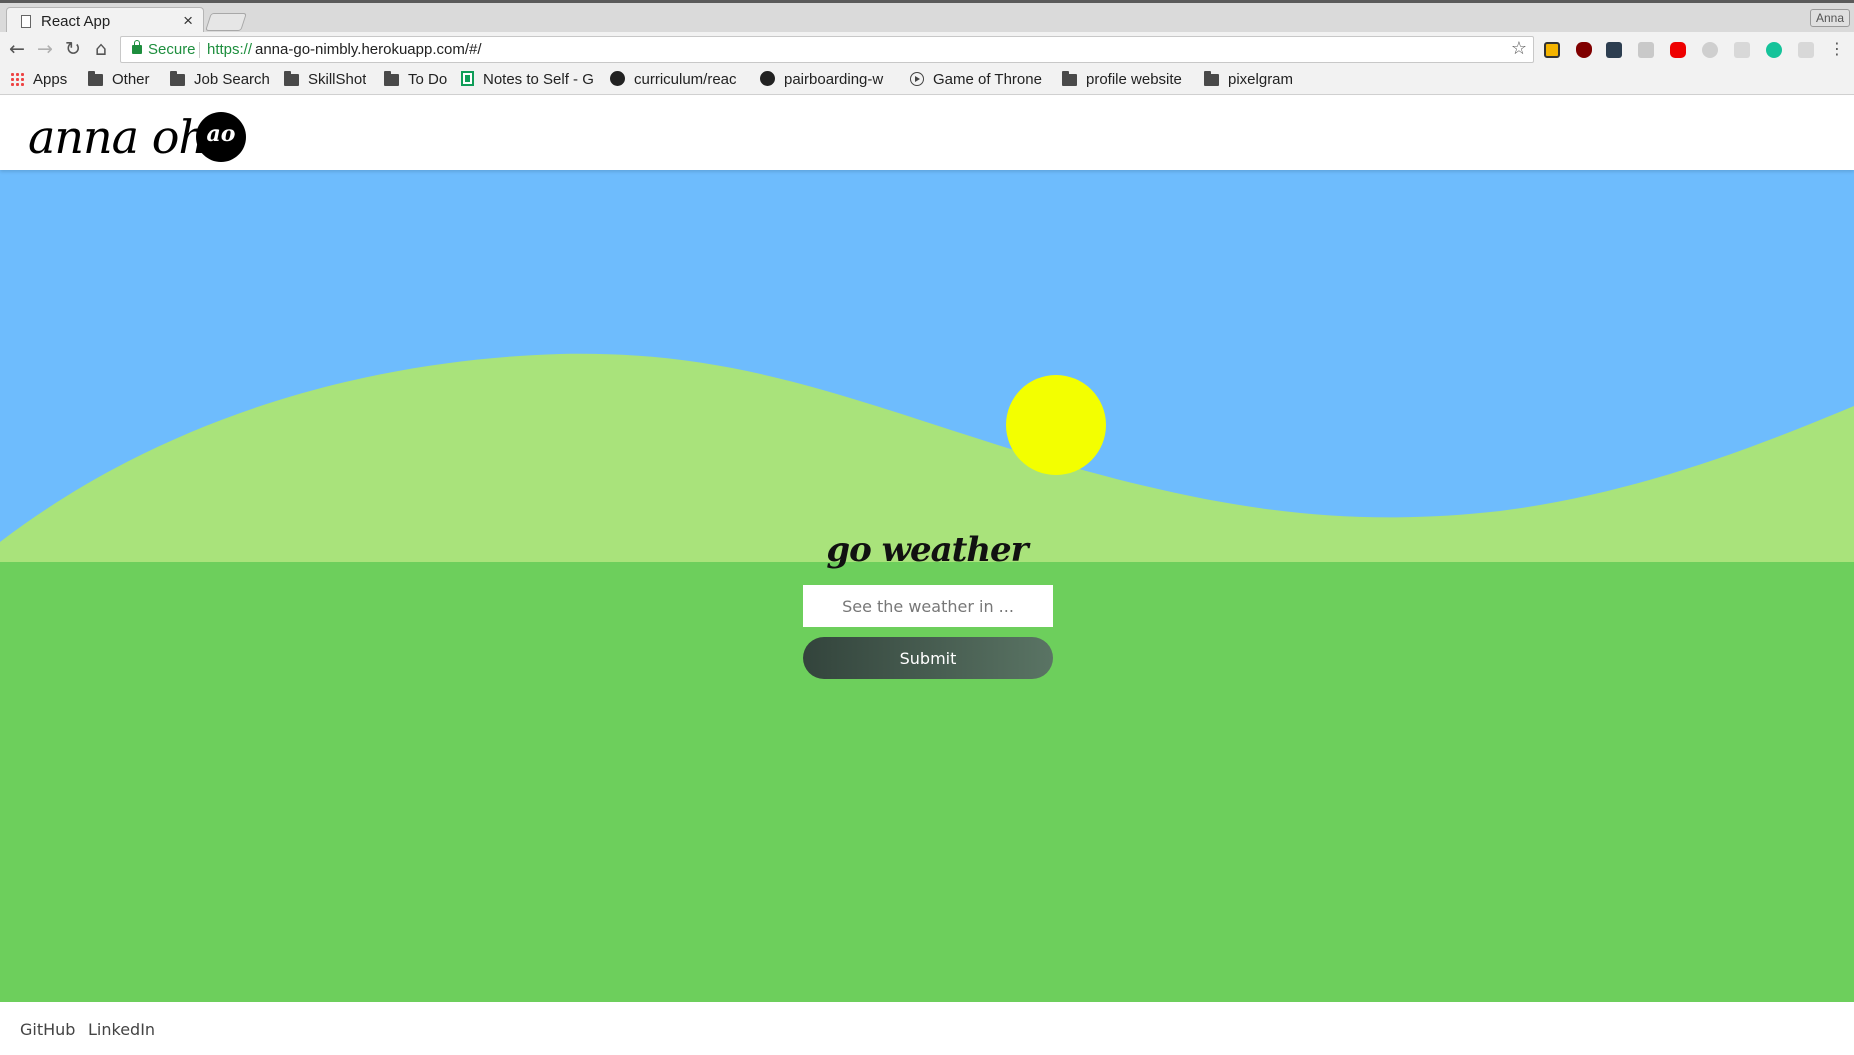 Image resolution: width=1854 pixels, height=1055 pixels. What do you see at coordinates (1678, 50) in the screenshot?
I see `extension-youtube-icon` at bounding box center [1678, 50].